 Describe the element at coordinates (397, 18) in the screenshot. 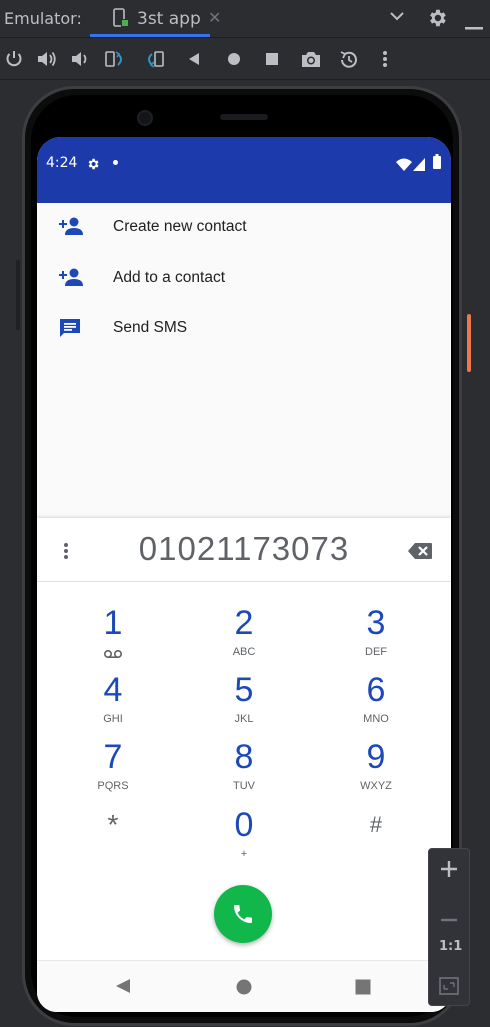

I see `chevron-down-icon` at that location.